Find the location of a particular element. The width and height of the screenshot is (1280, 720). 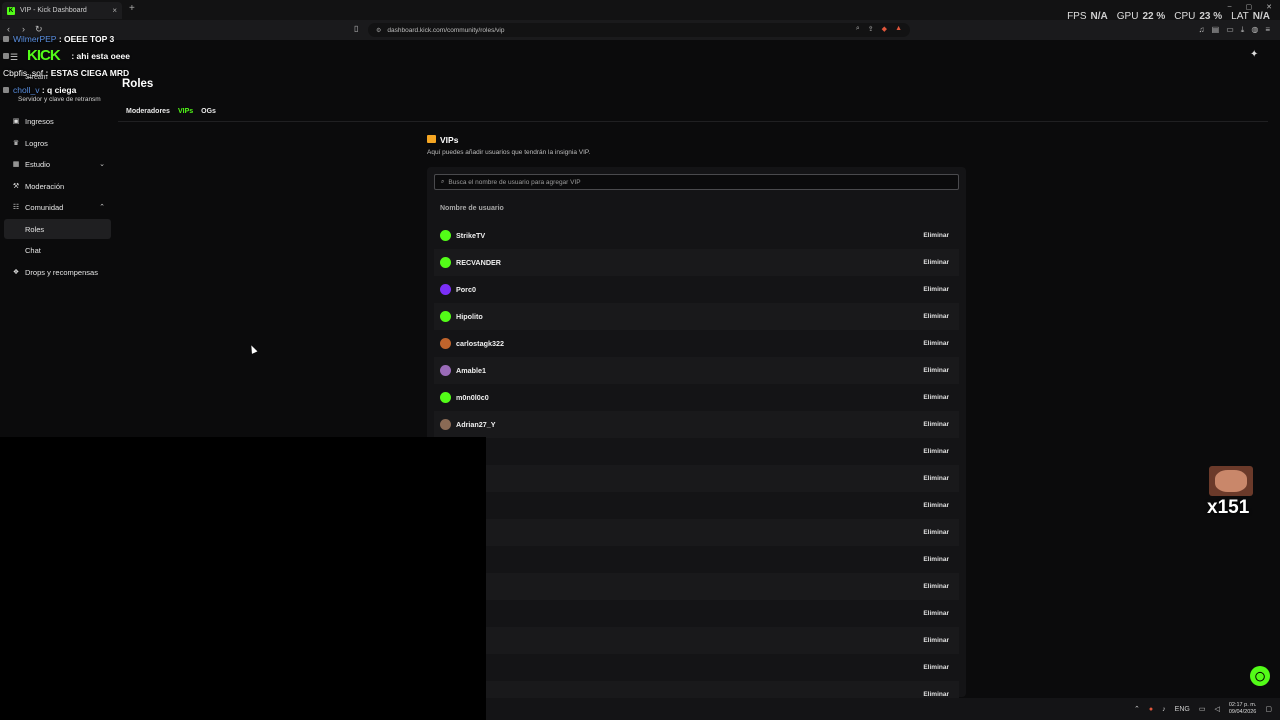

shield-icon: ◆ is located at coordinates (884, 29).